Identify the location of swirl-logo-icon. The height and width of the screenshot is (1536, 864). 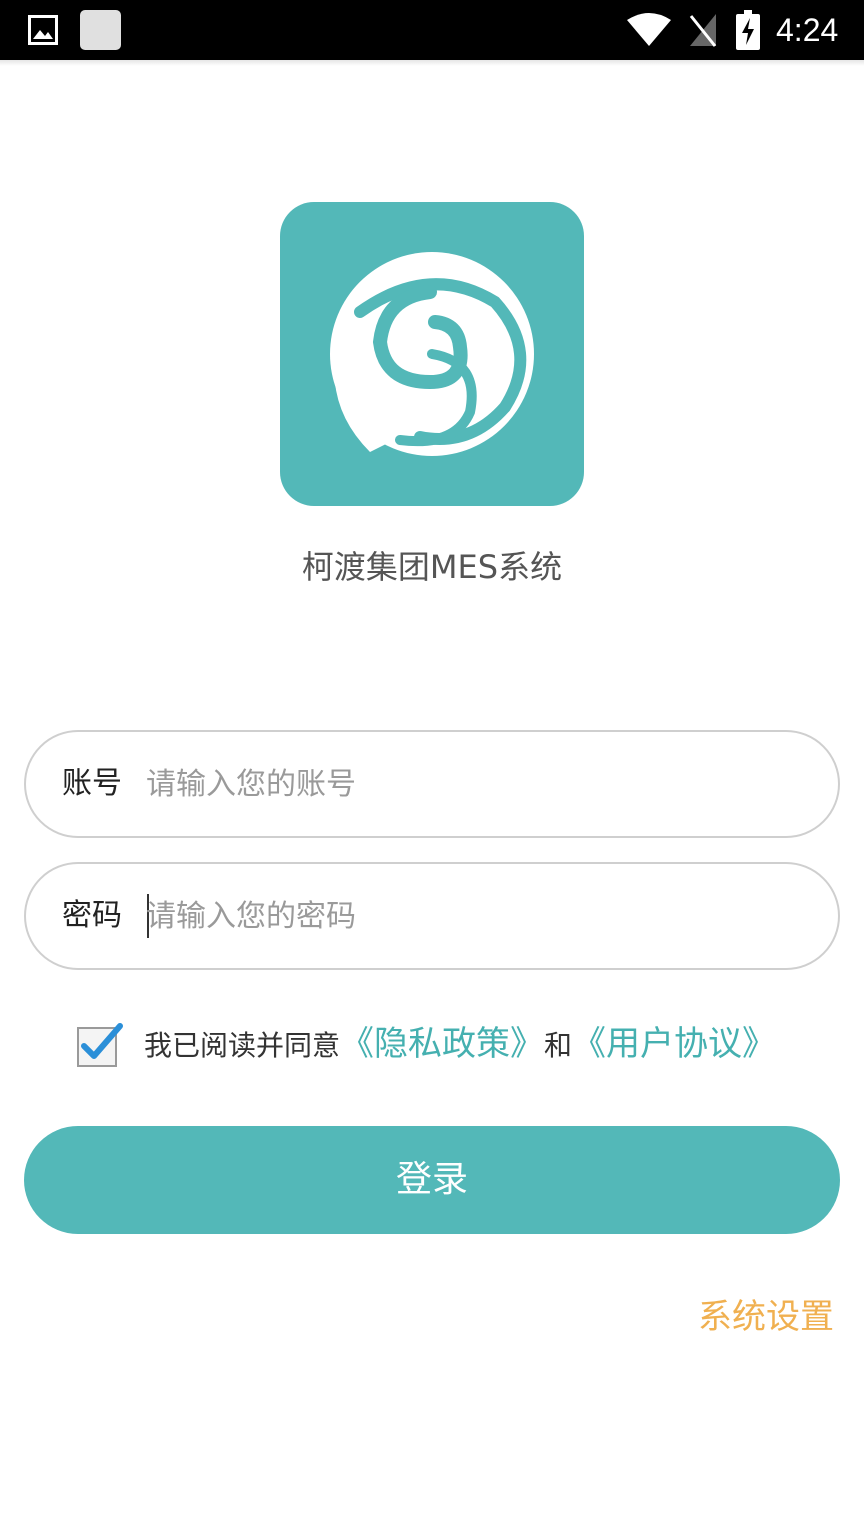
(432, 354).